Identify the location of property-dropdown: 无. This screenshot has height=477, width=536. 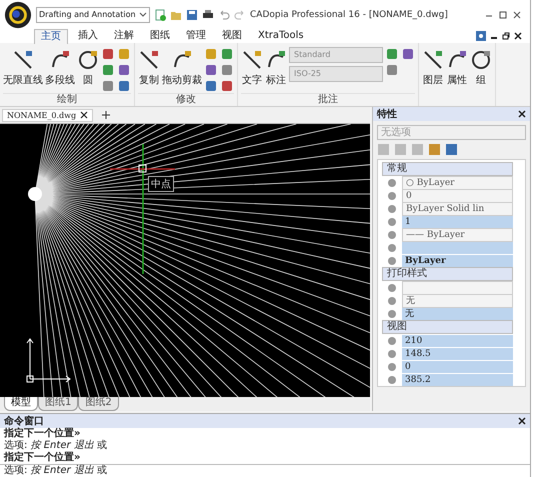
(457, 301).